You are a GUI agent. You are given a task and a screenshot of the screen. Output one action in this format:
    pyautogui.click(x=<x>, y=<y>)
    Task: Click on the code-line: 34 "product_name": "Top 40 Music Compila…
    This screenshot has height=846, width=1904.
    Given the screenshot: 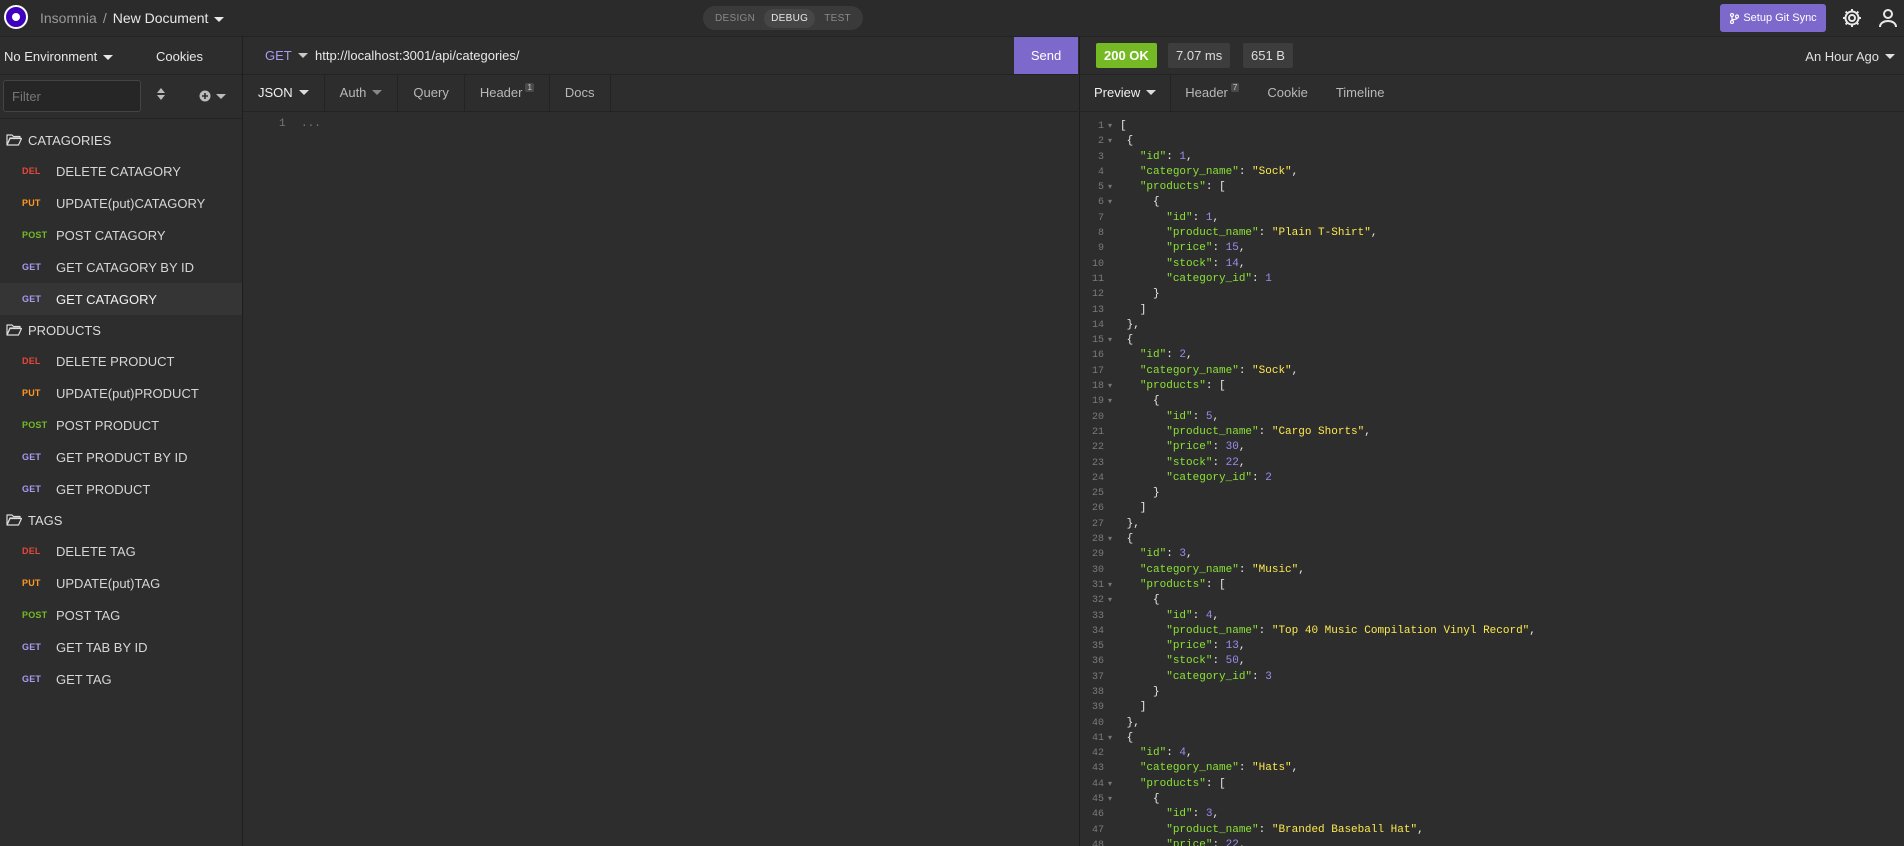 What is the action you would take?
    pyautogui.click(x=1492, y=631)
    